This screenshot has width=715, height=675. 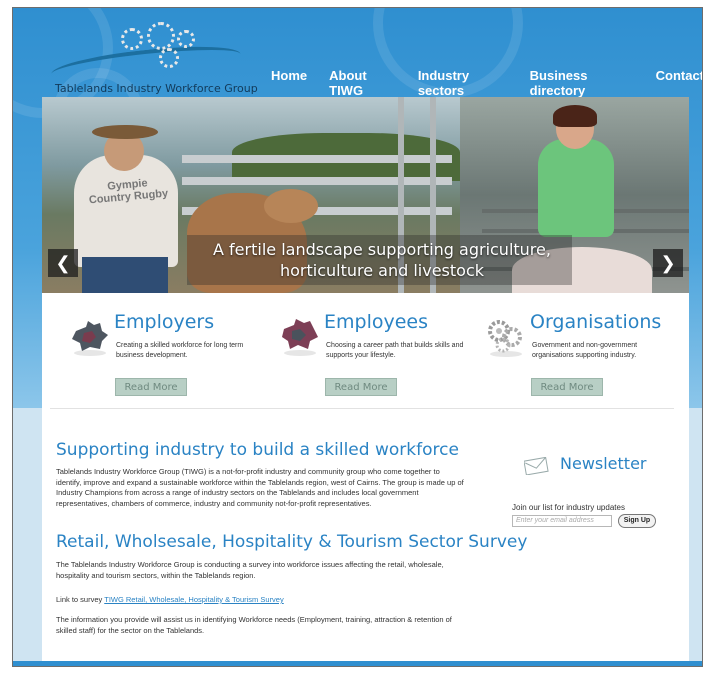 I want to click on logo-text: Tablelands Industry Workforce Group, so click(x=156, y=88).